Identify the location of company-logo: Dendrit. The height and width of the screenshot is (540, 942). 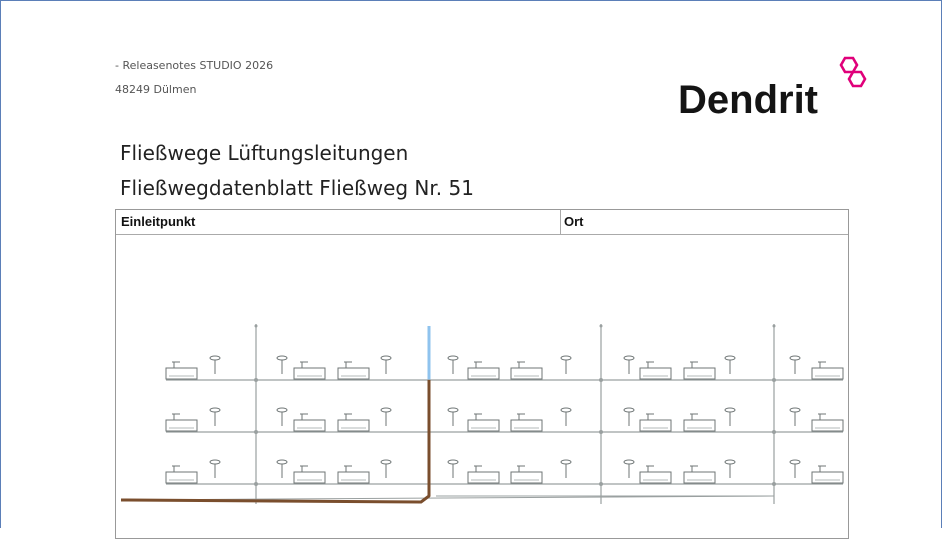
(773, 91).